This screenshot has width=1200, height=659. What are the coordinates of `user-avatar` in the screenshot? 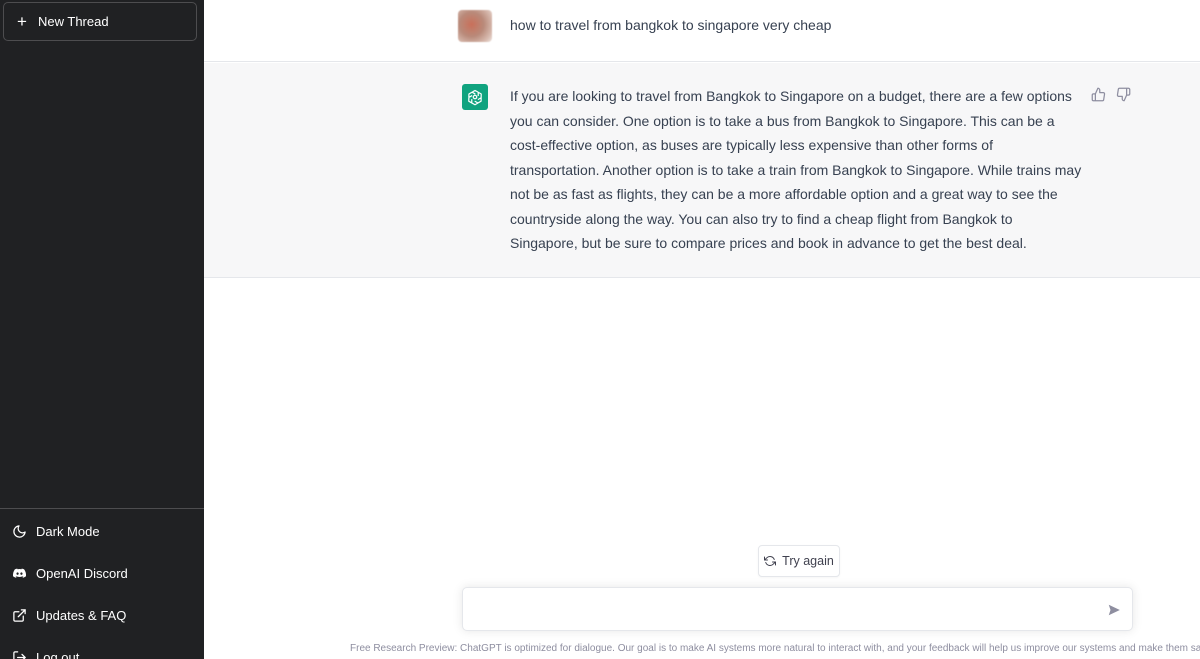 It's located at (475, 26).